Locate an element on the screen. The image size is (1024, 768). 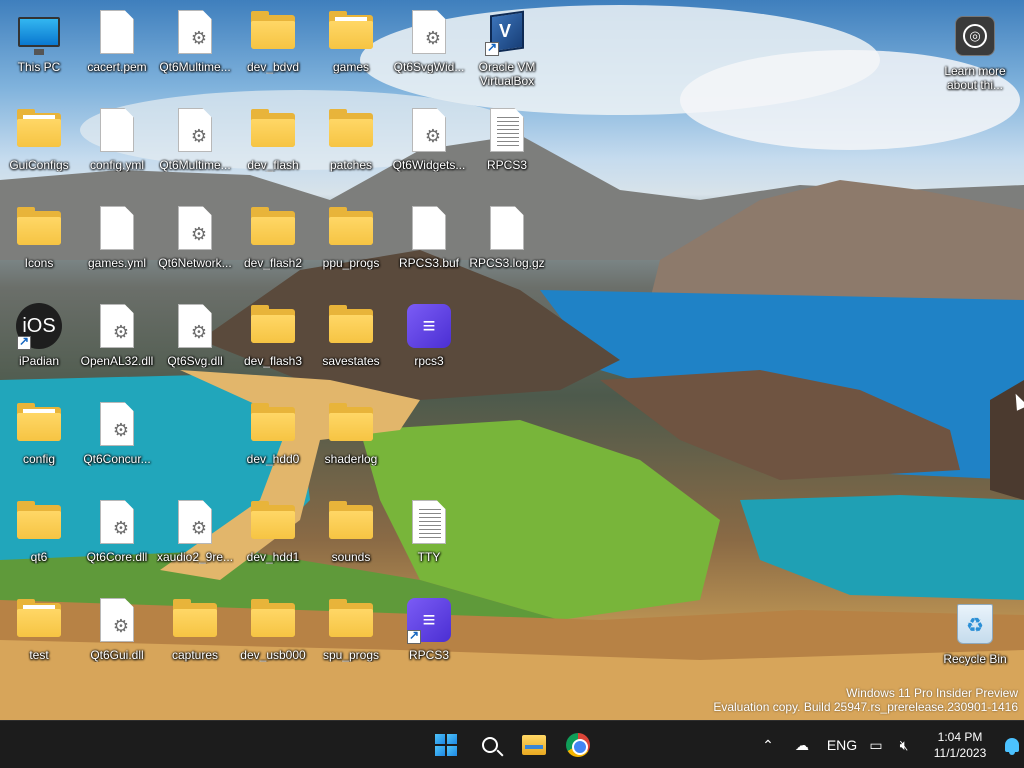
desktop-icon-dev-usb000: dev_usb000 is located at coordinates (273, 638).